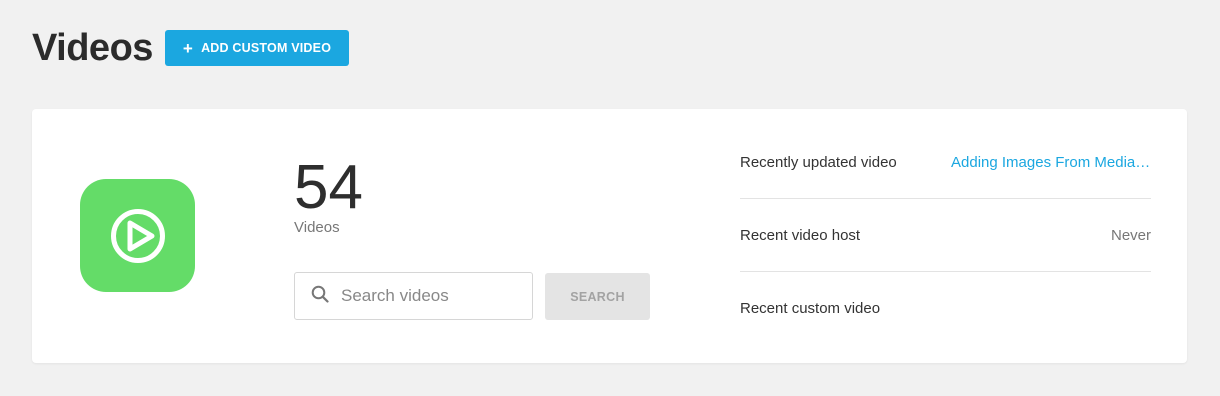  Describe the element at coordinates (317, 227) in the screenshot. I see `video-count-label: Videos` at that location.